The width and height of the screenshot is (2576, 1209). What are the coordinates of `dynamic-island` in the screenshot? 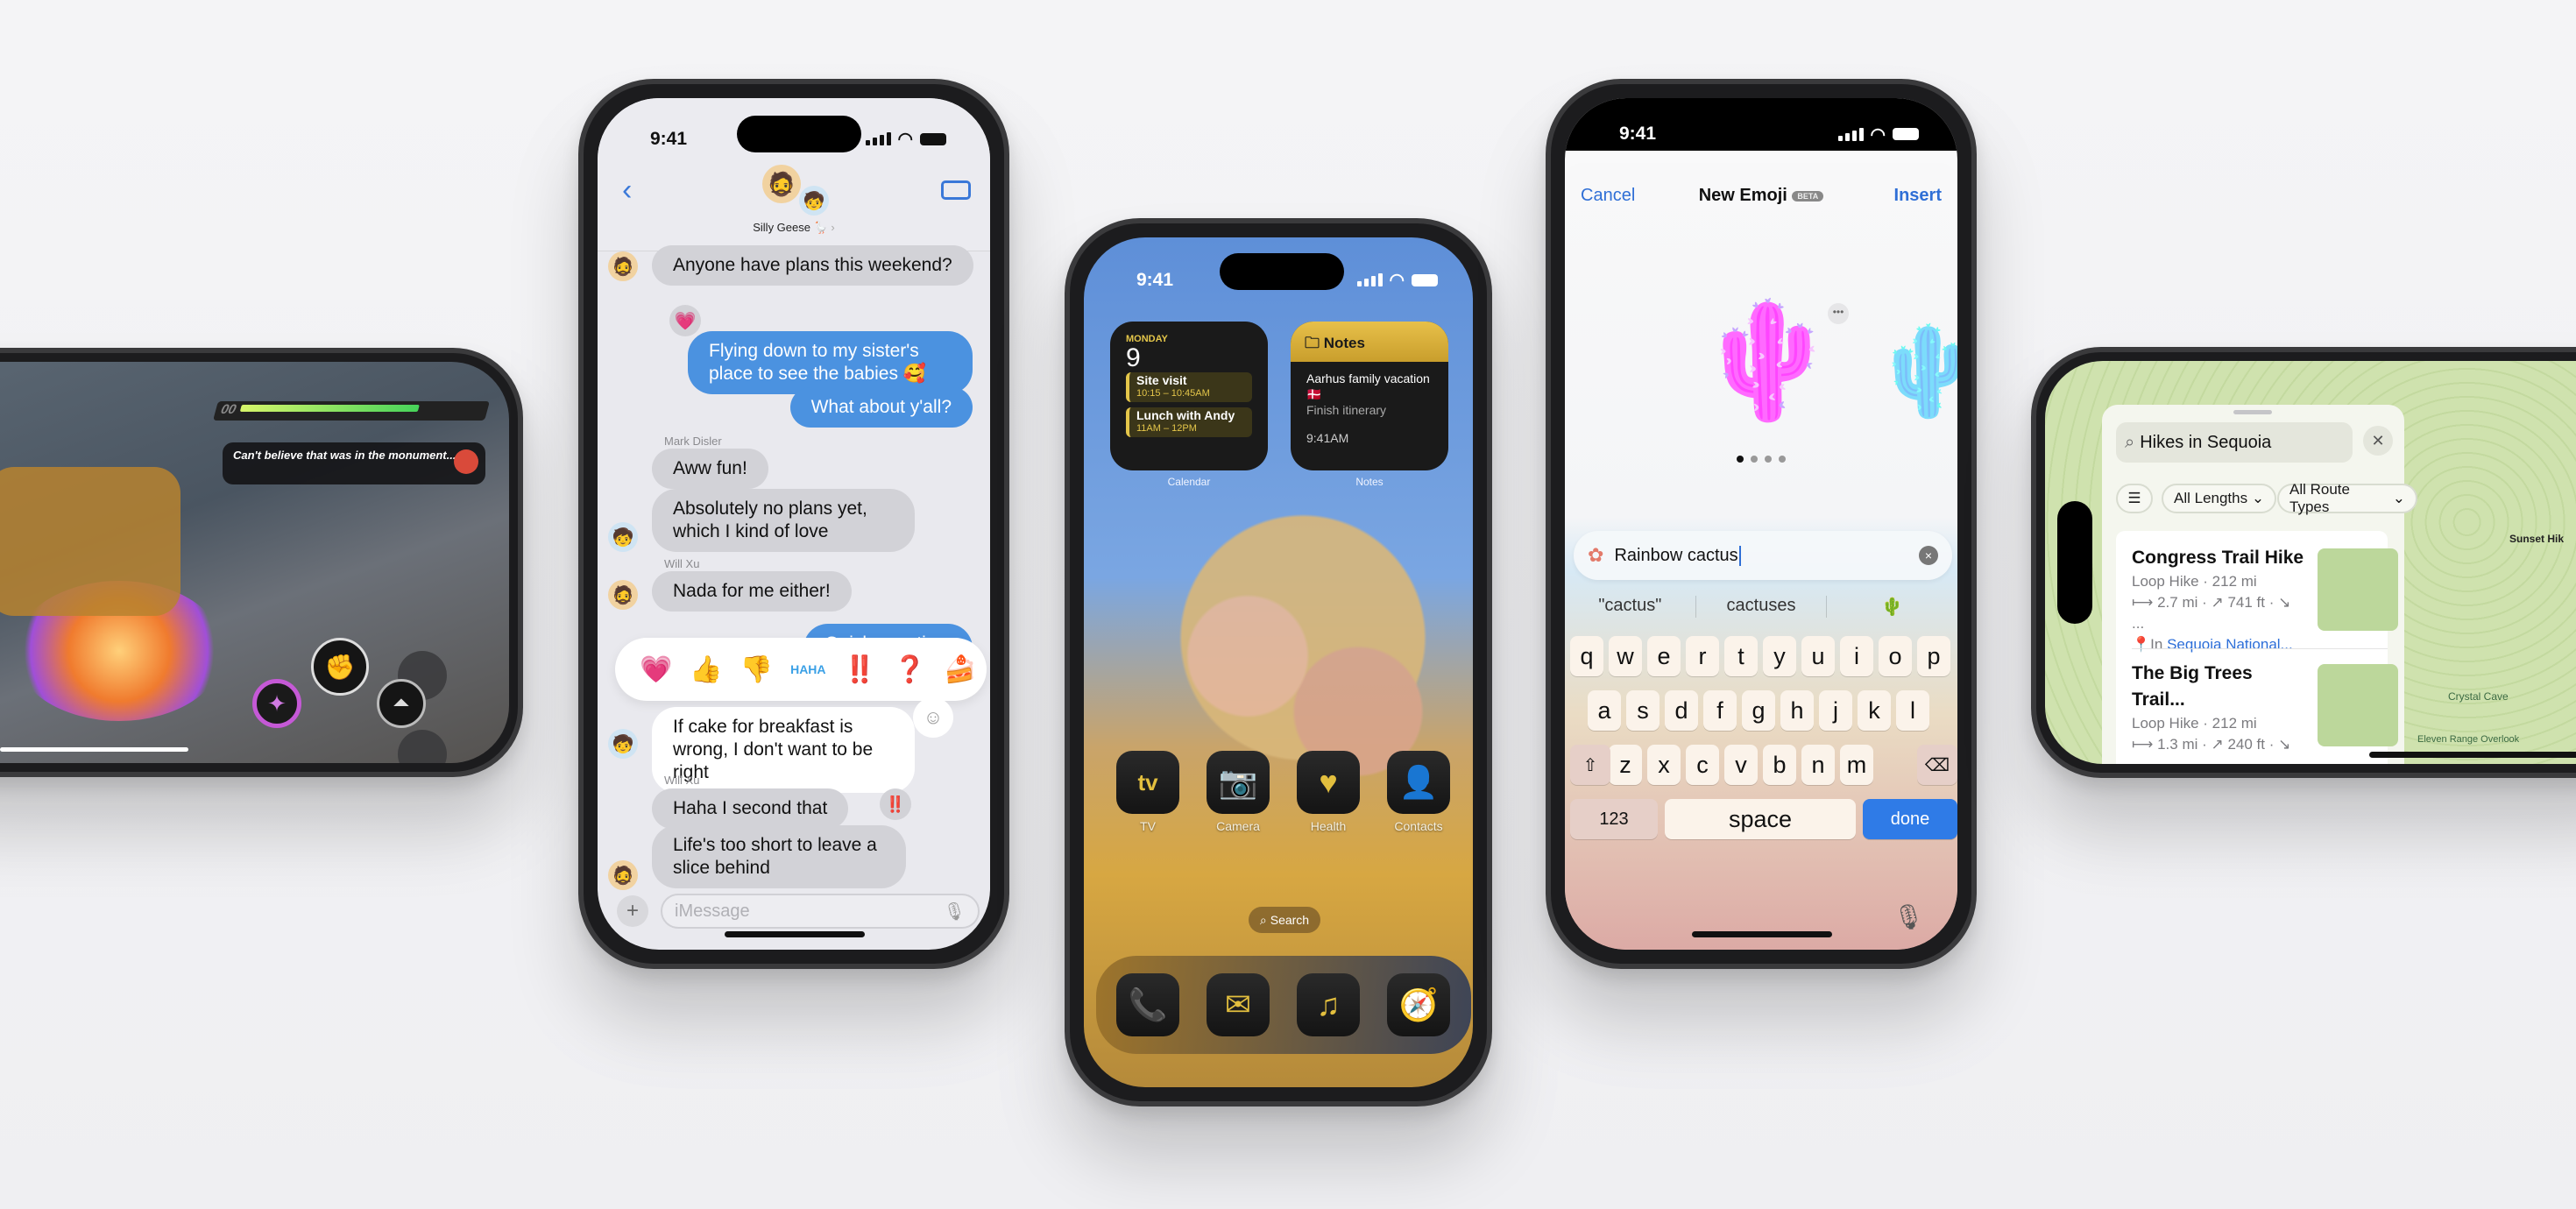 It's located at (2074, 562).